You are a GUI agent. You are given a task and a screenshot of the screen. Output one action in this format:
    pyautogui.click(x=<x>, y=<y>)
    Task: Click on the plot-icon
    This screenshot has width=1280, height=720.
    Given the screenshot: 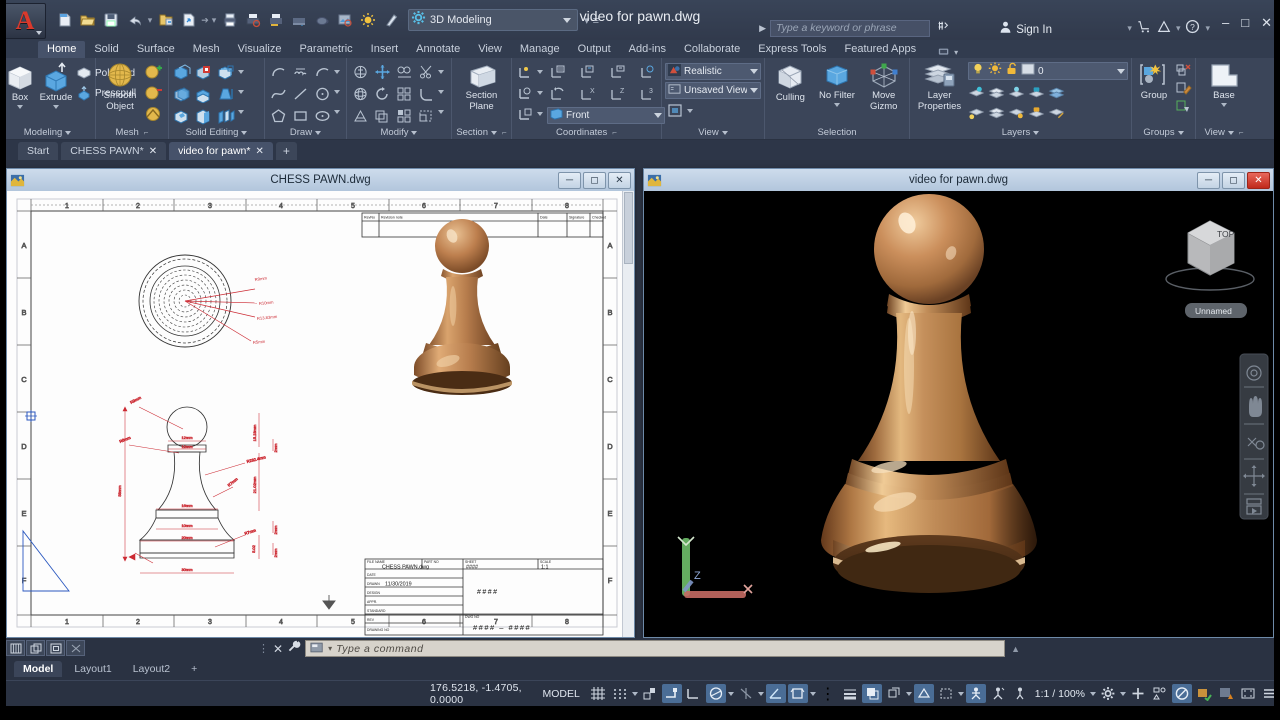 What is the action you would take?
    pyautogui.click(x=230, y=20)
    